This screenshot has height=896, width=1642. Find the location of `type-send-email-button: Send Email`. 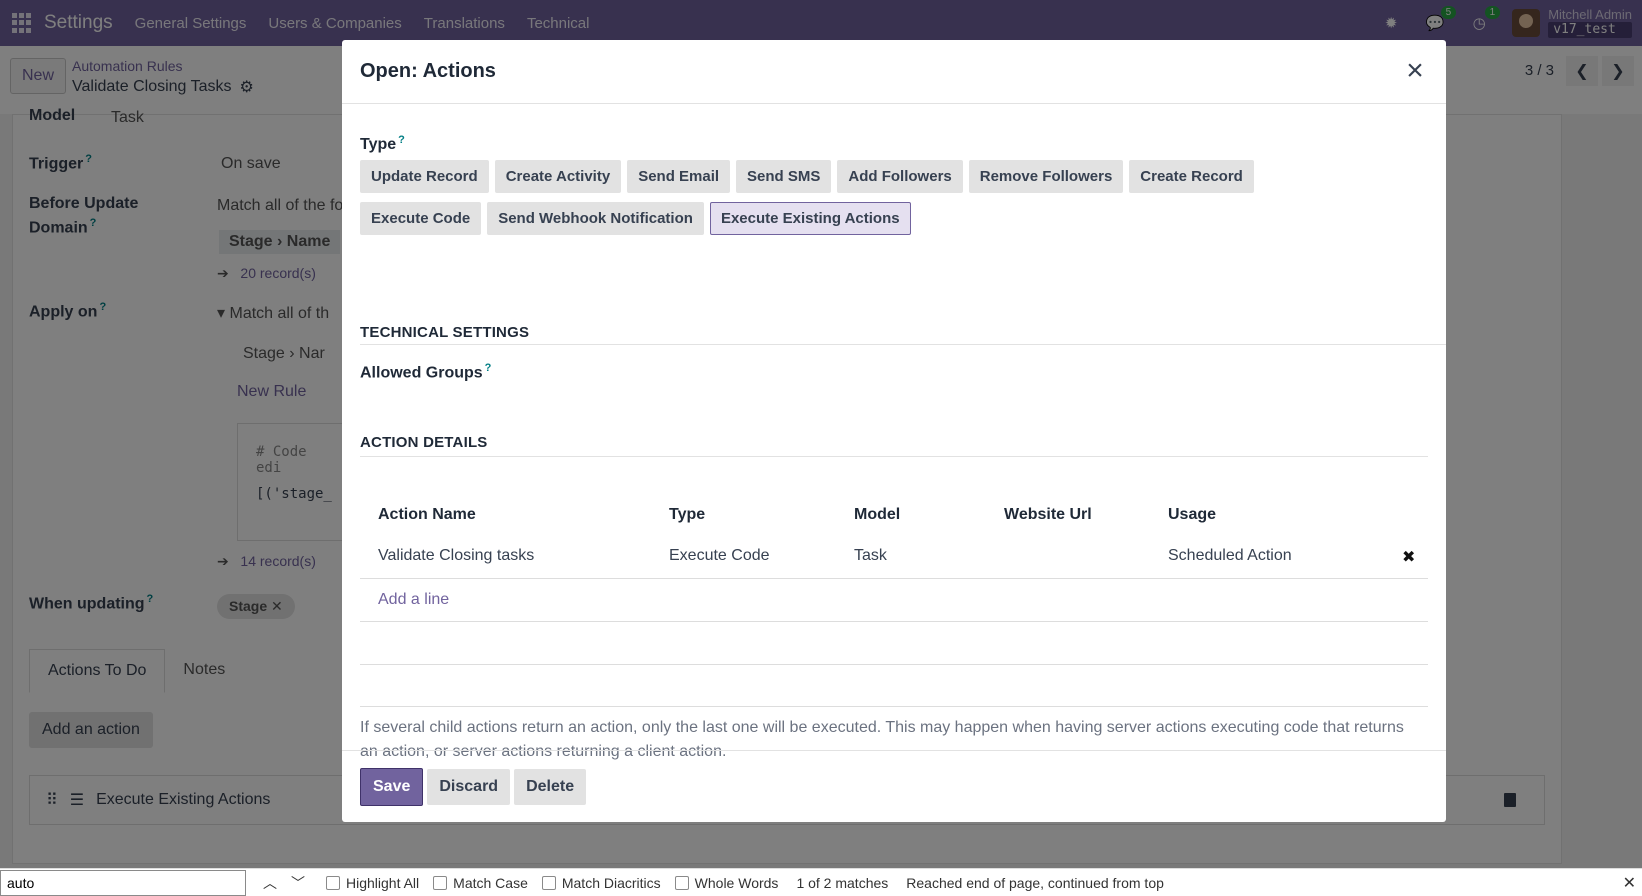

type-send-email-button: Send Email is located at coordinates (679, 177).